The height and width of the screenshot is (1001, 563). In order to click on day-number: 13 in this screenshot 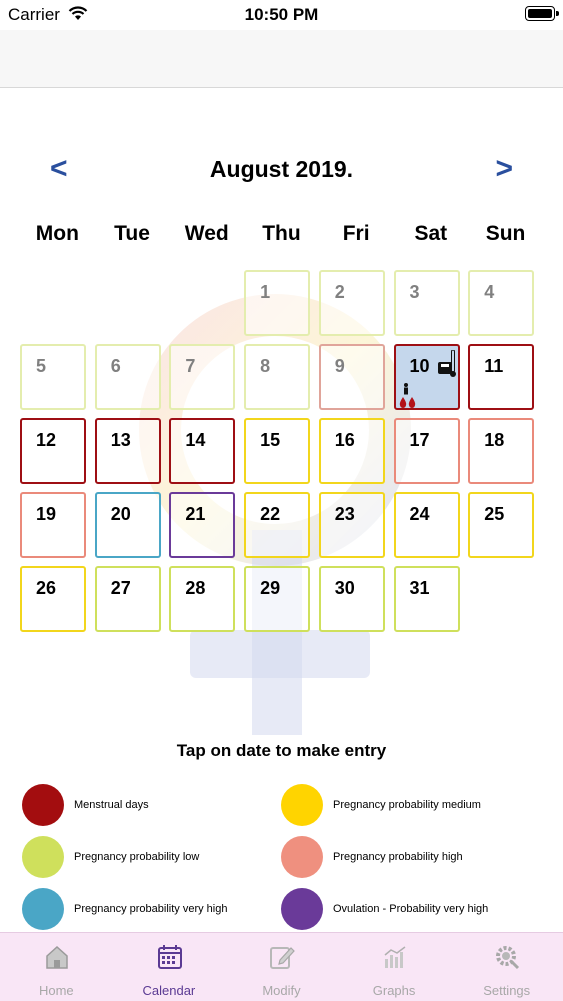, I will do `click(120, 440)`.